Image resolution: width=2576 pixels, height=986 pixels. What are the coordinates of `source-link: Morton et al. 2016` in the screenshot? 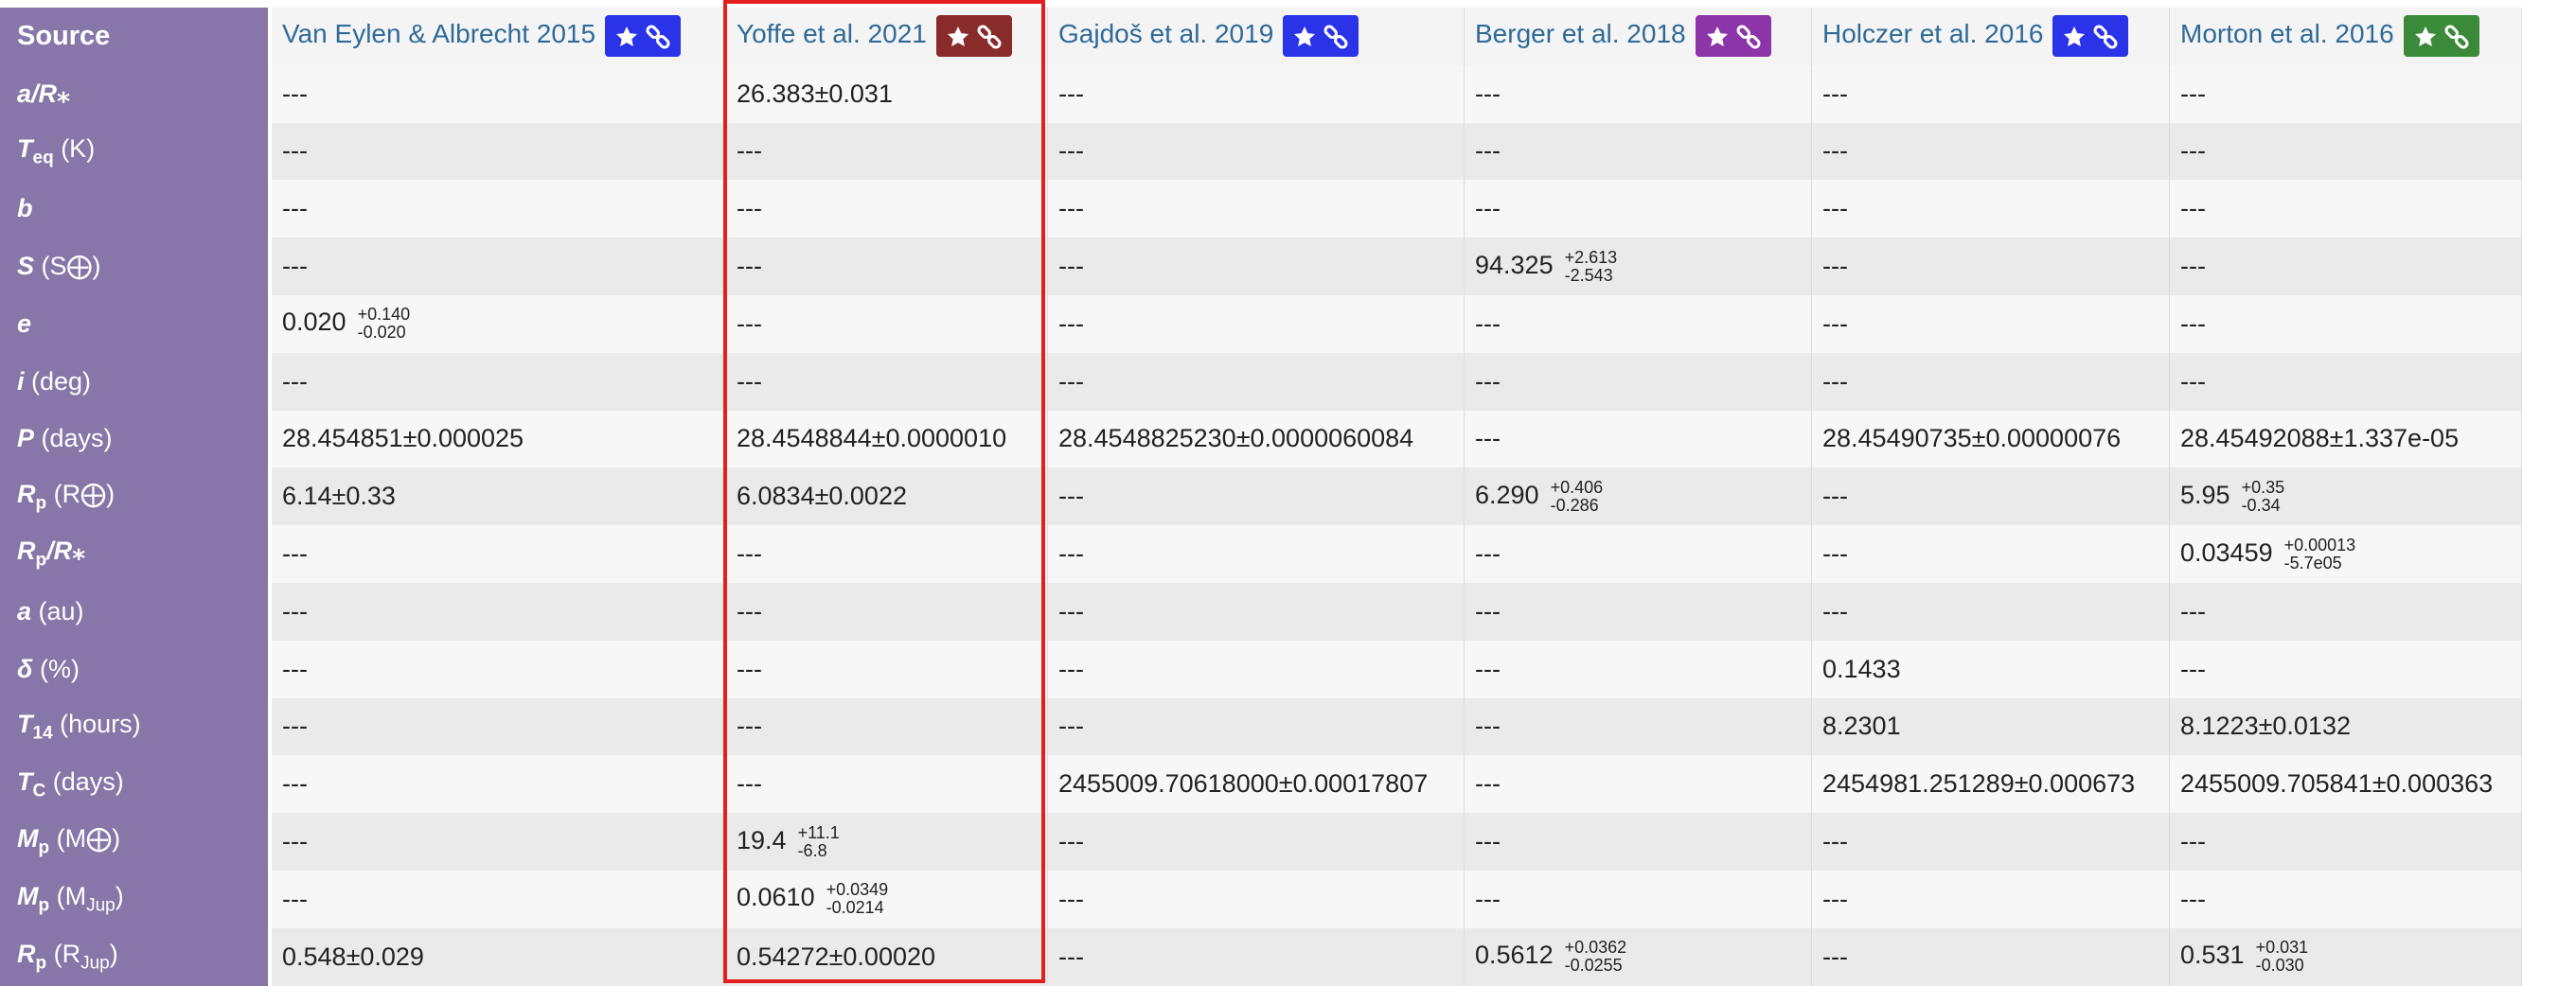 It's located at (2287, 34).